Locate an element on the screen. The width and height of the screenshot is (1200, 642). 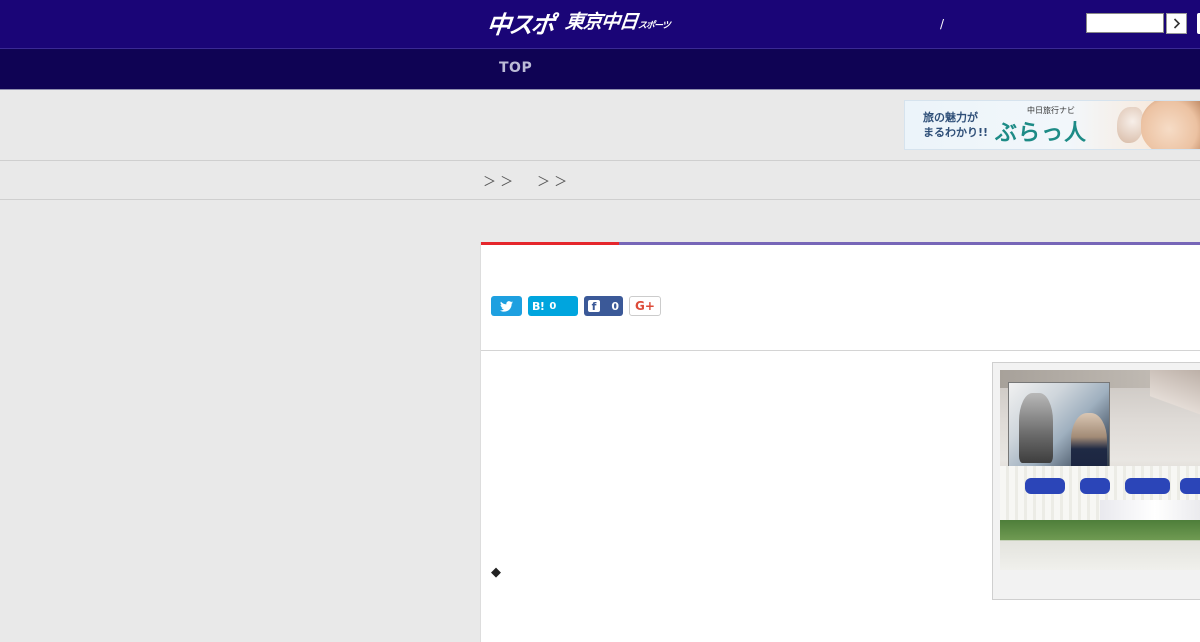
photo-curtain is located at coordinates (1175, 400).